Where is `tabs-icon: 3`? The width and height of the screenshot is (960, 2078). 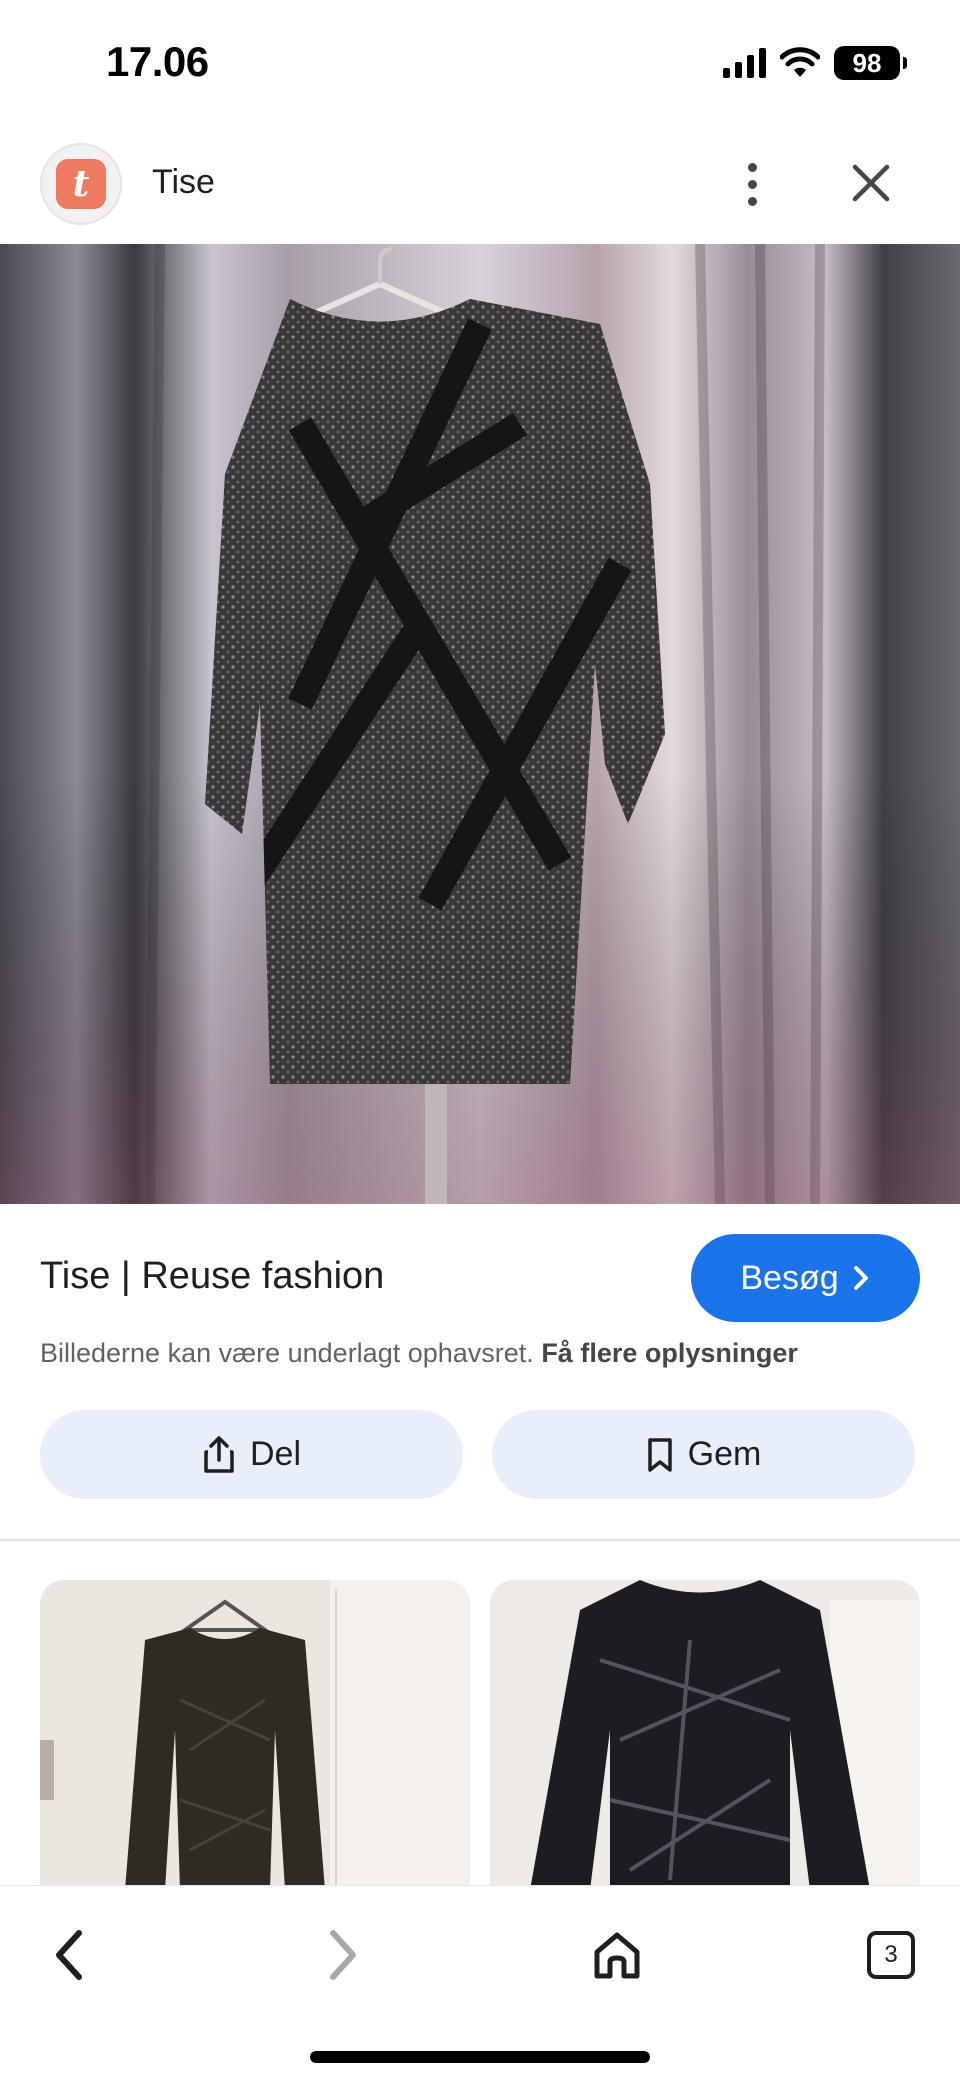 tabs-icon: 3 is located at coordinates (891, 1955).